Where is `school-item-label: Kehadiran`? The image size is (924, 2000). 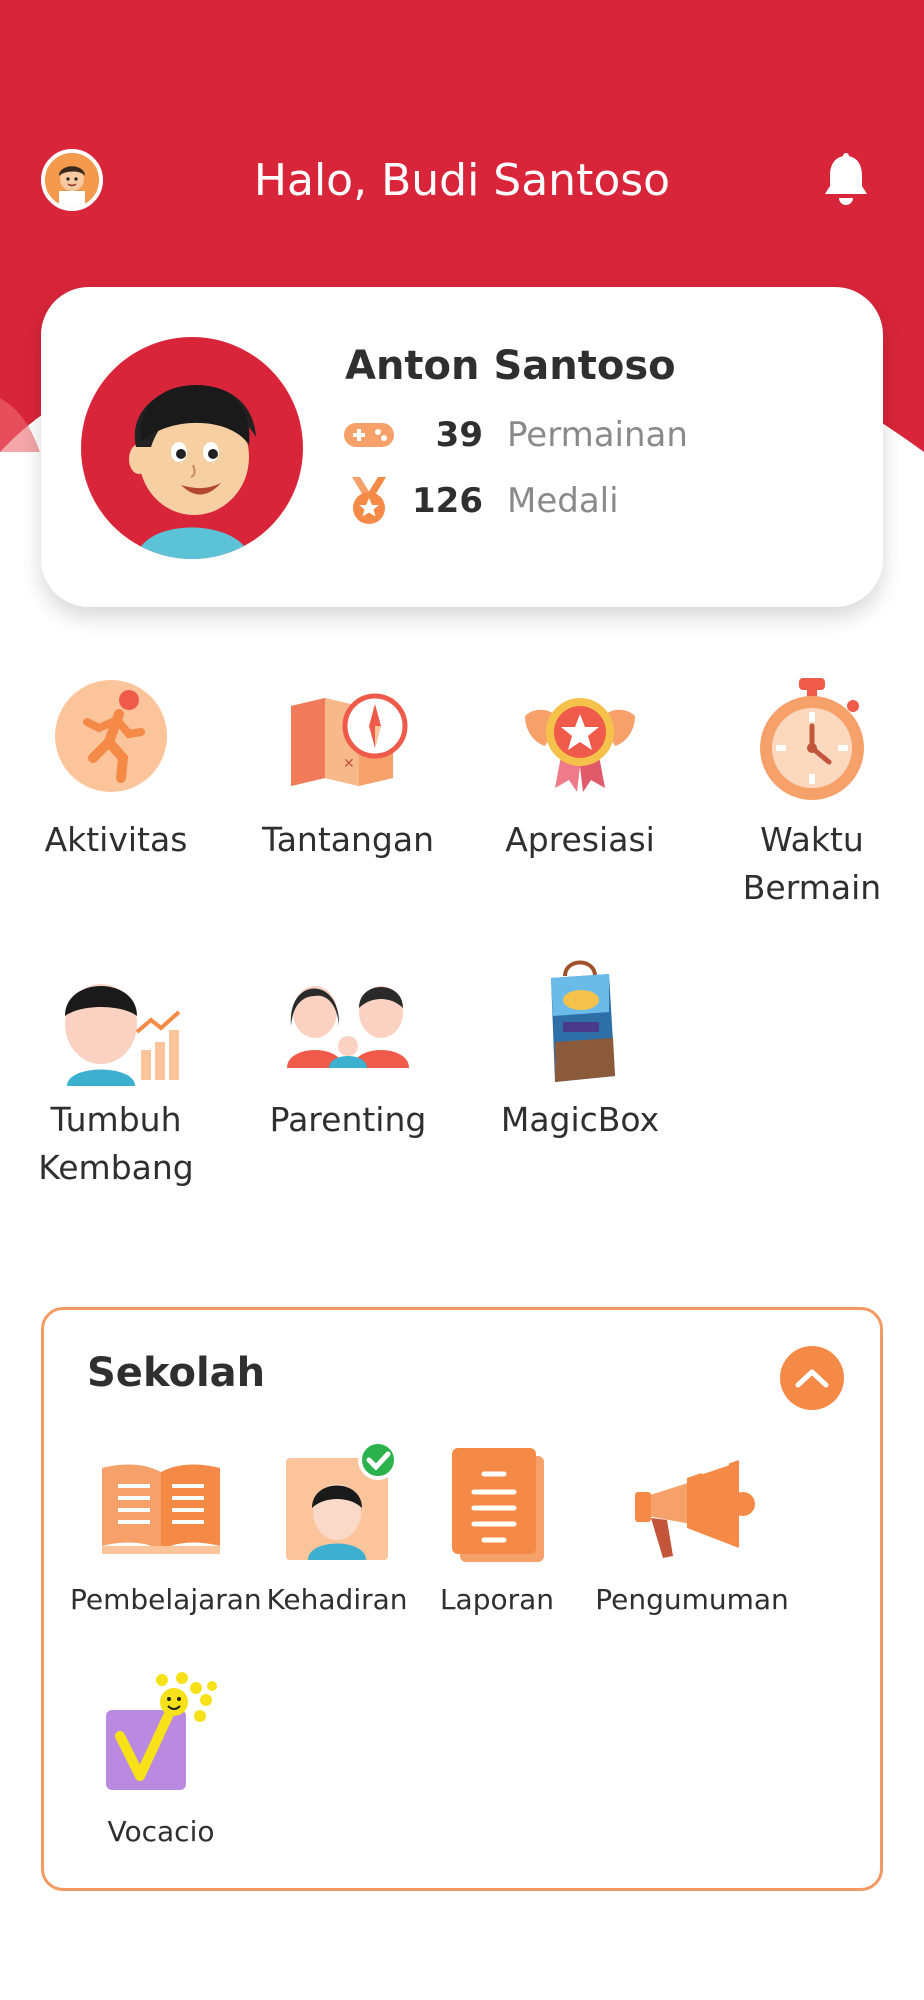
school-item-label: Kehadiran is located at coordinates (337, 1599).